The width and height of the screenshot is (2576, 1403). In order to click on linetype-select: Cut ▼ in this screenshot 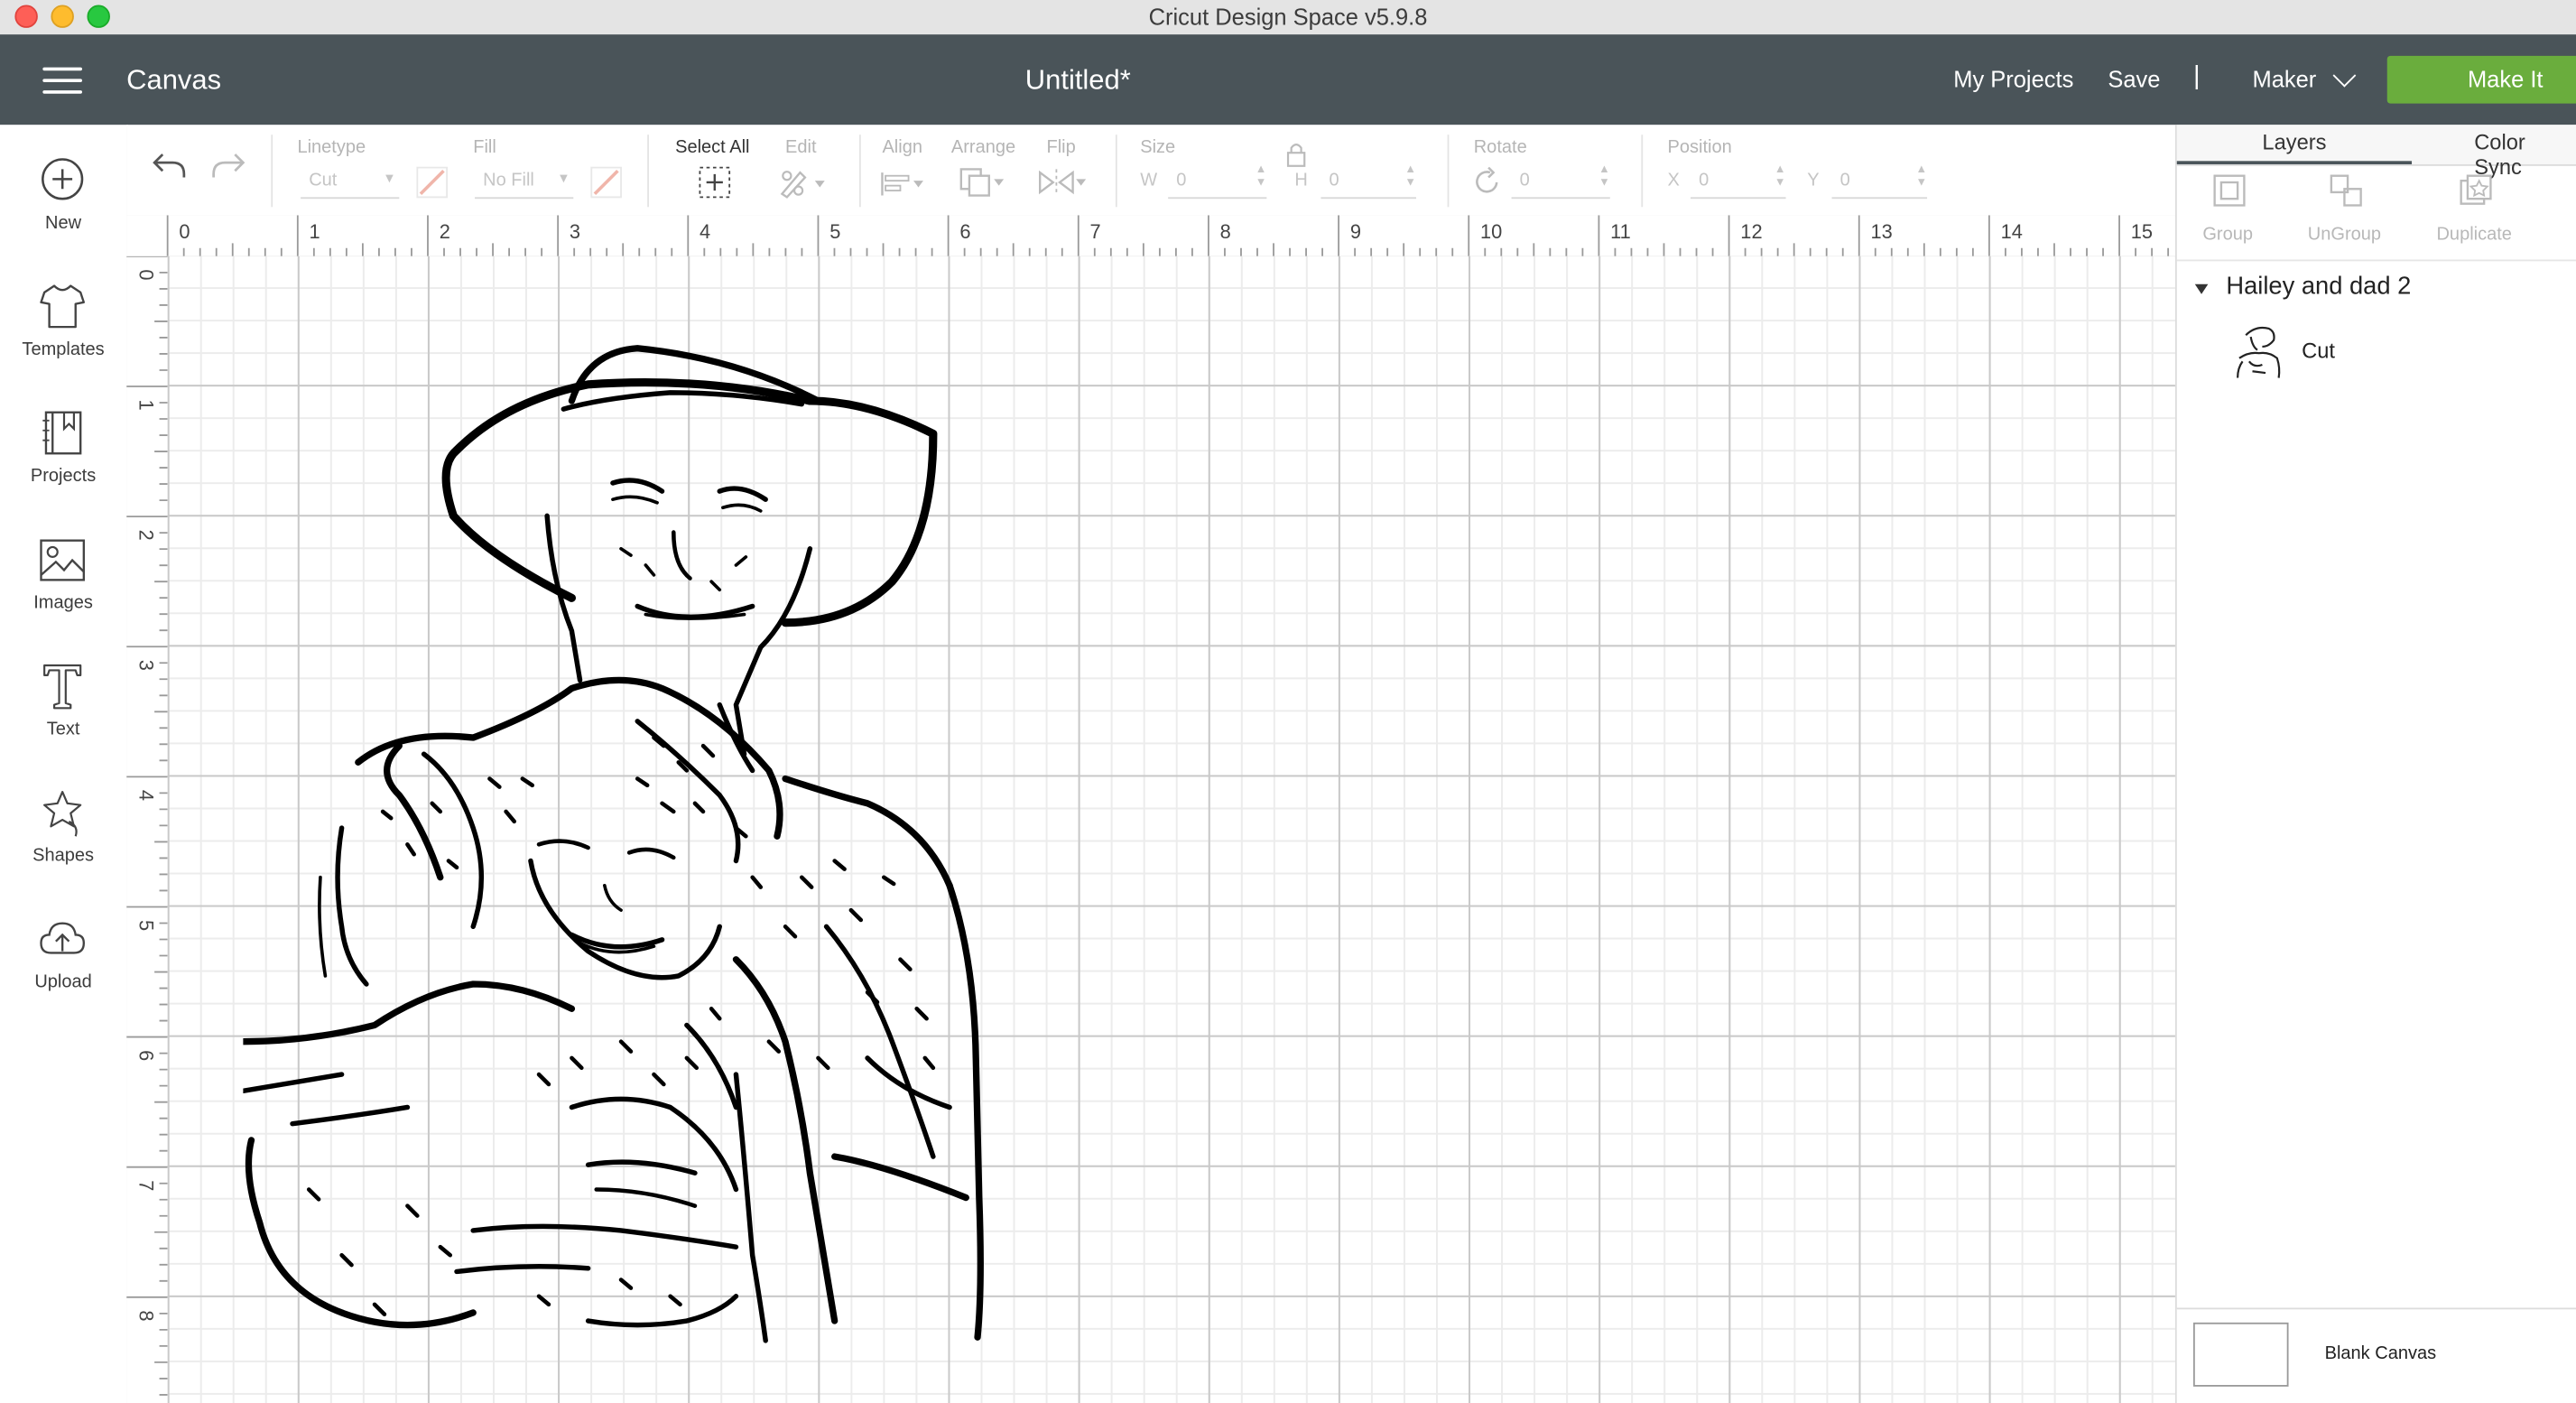, I will do `click(350, 182)`.